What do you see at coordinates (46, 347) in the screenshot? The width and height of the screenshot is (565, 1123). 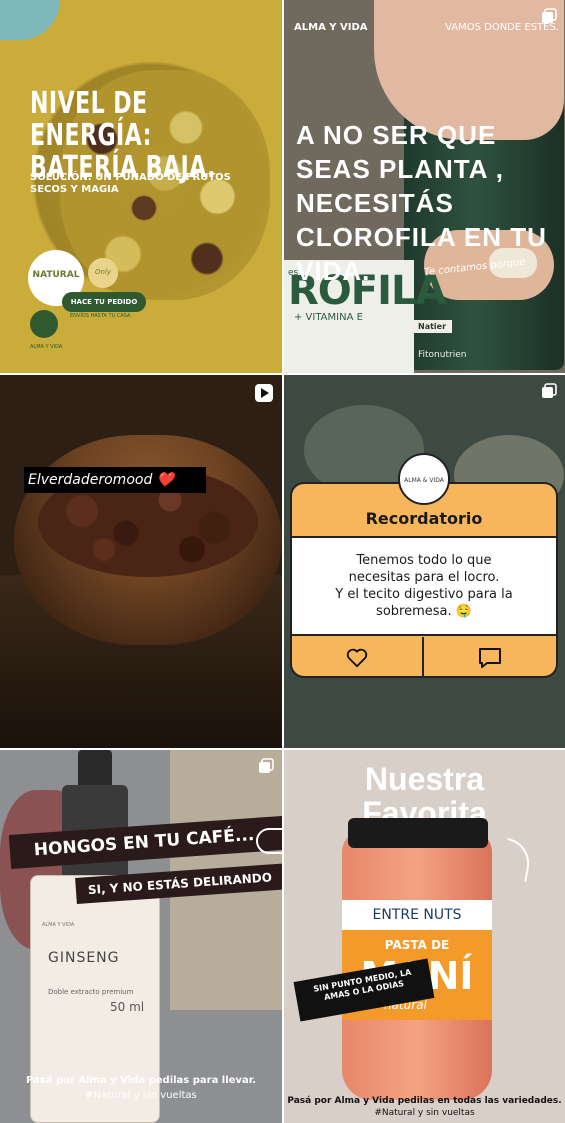 I see `footer-brand: ALMA Y VIDA` at bounding box center [46, 347].